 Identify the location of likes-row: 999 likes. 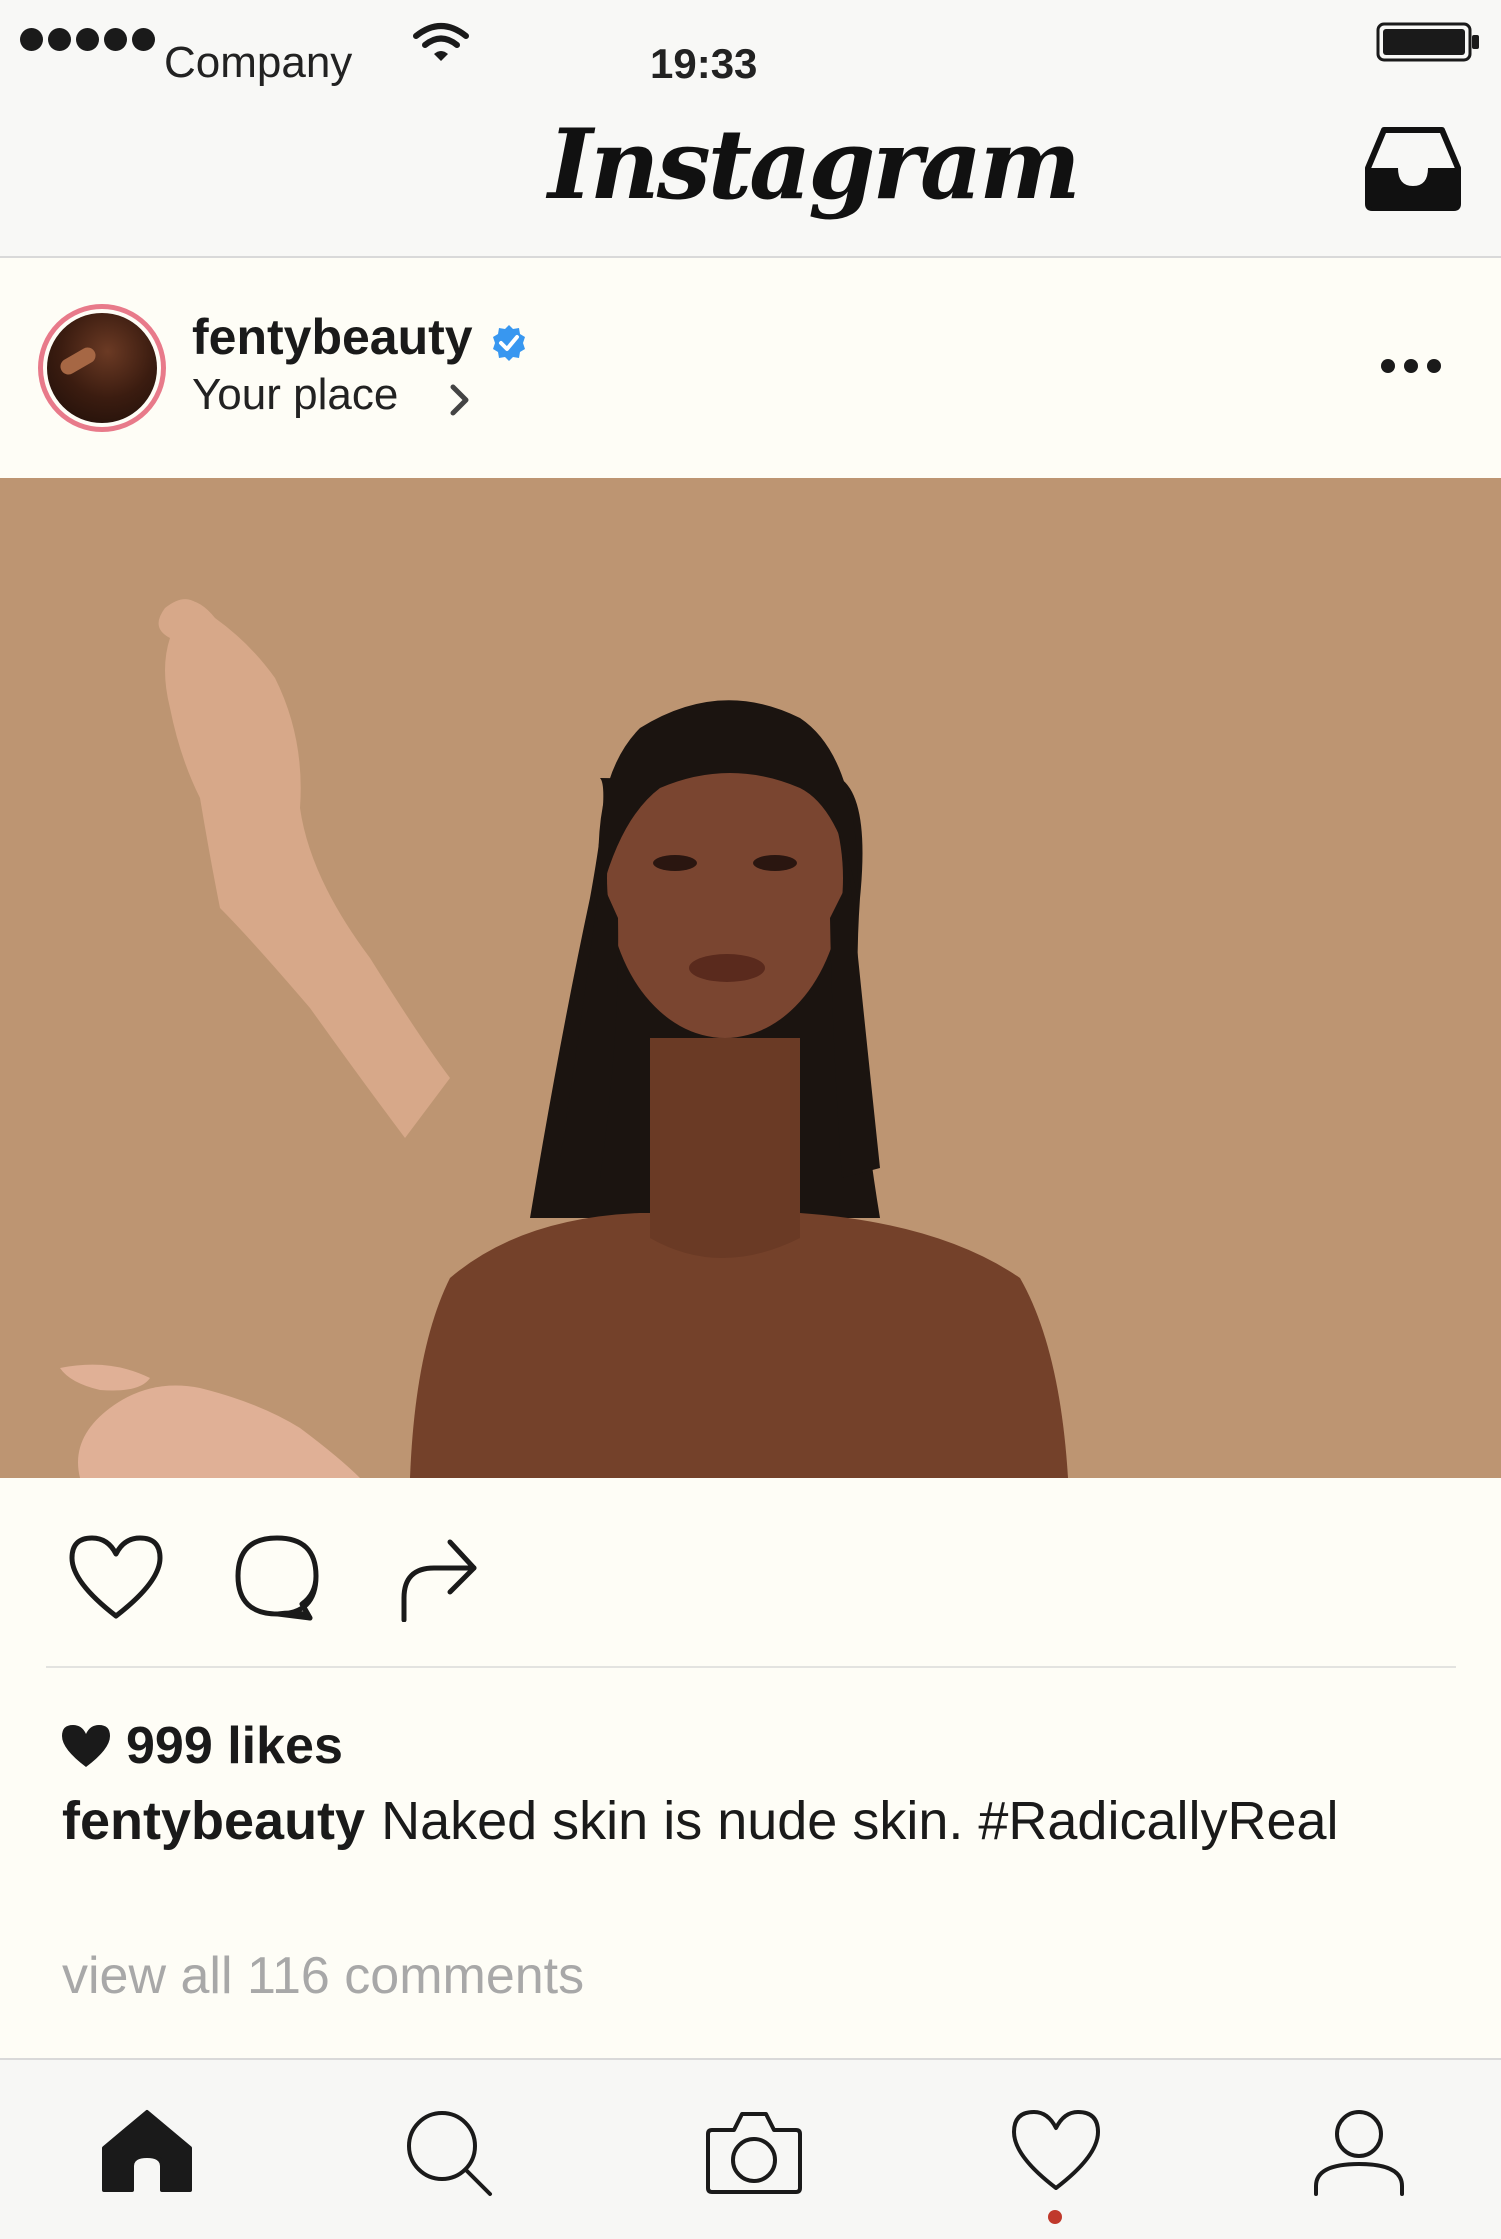
(201, 1746).